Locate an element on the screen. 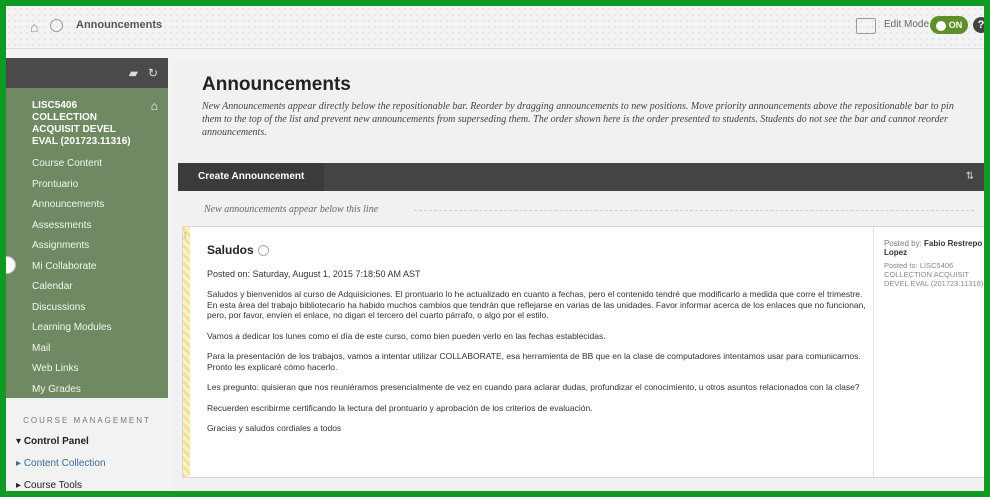 The width and height of the screenshot is (990, 497). announcement-title-row: Saludos is located at coordinates (238, 250).